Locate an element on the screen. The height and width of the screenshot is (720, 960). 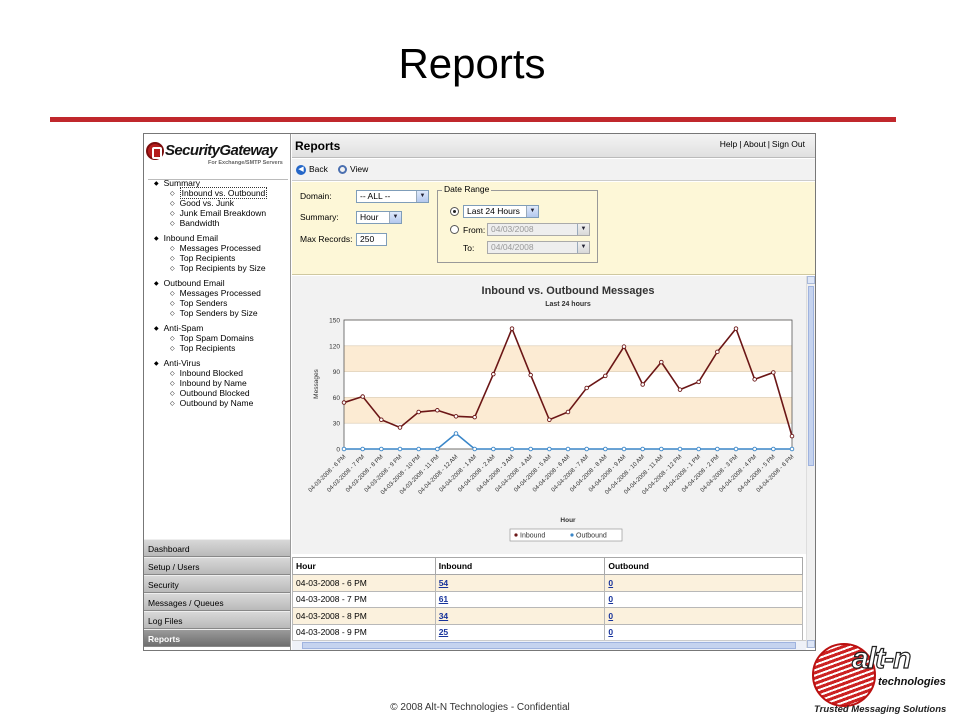
nav-item: Inbound vs. Outbound is located at coordinates (230, 193).